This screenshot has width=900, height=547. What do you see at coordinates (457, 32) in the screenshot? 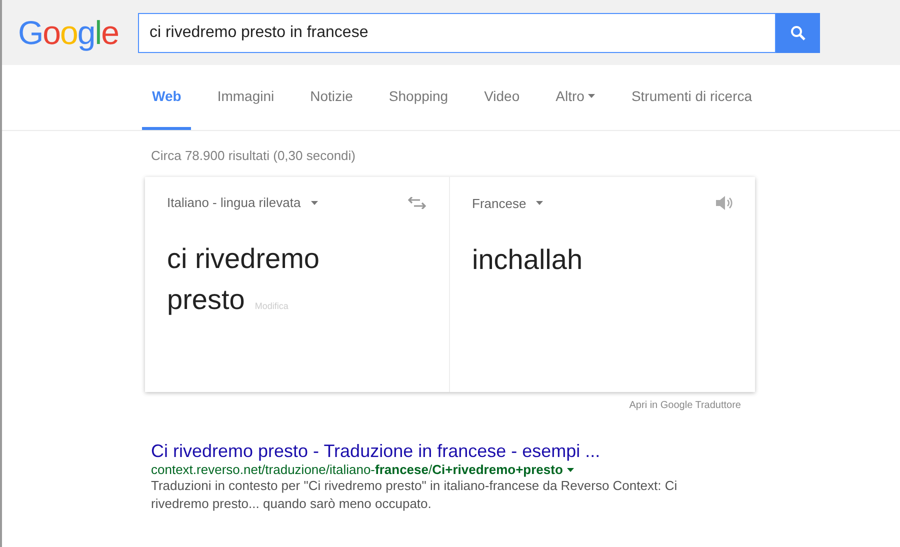
I see `search-field: ci rivedremo presto in francese` at bounding box center [457, 32].